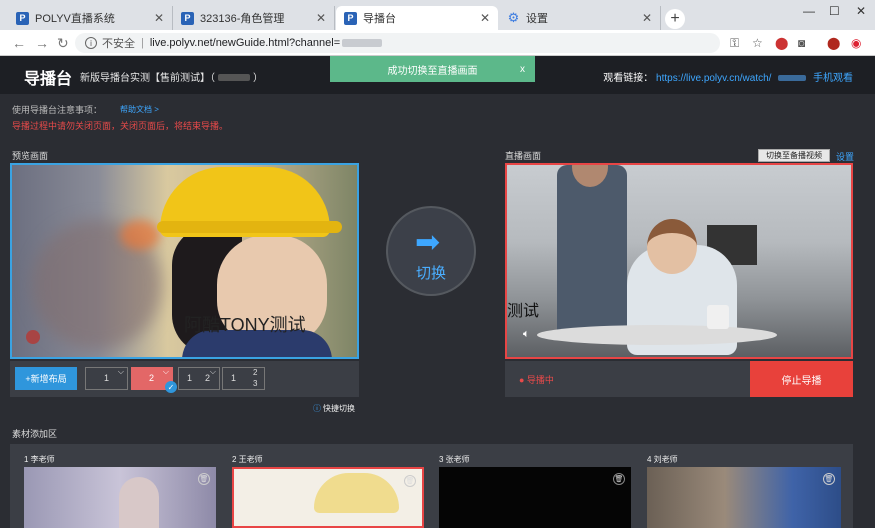  What do you see at coordinates (243, 378) in the screenshot?
I see `layout-option-4: 1 2 3` at bounding box center [243, 378].